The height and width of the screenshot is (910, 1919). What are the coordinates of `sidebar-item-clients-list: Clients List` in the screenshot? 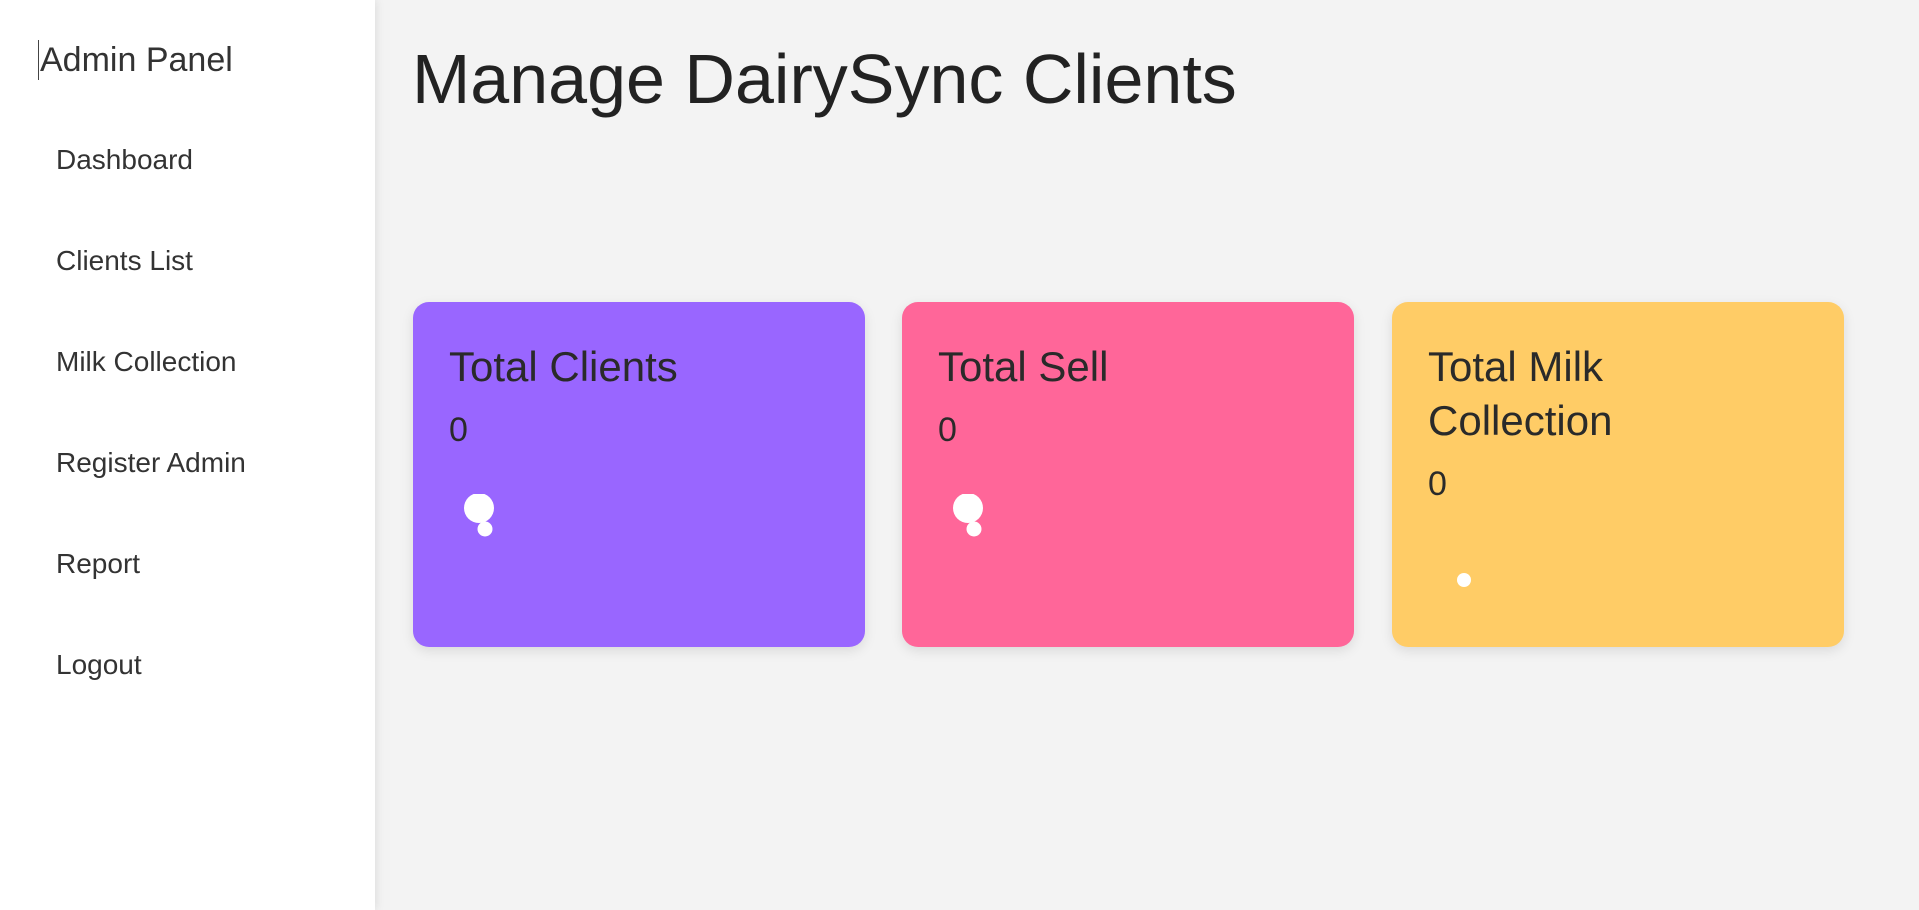 It's located at (151, 289).